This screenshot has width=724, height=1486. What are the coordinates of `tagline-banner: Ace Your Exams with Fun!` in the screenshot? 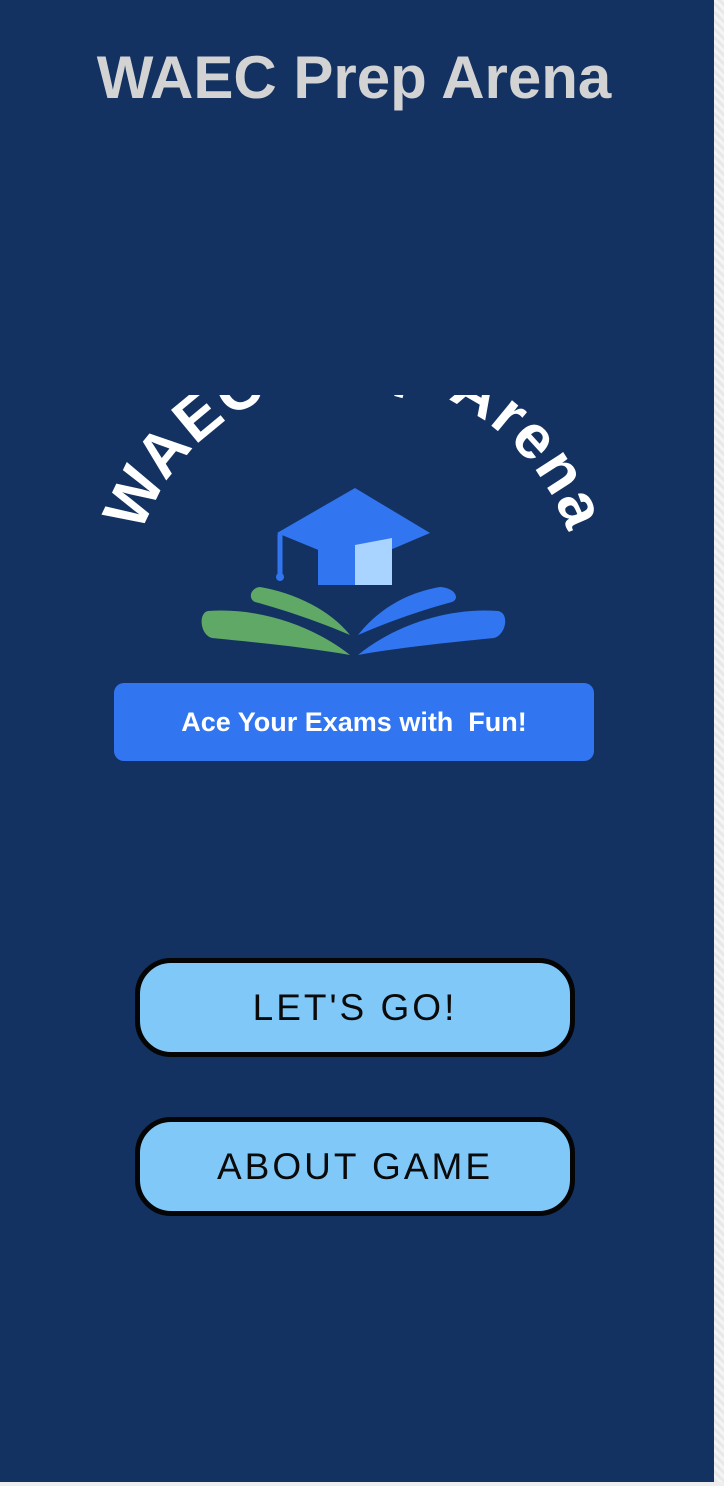 It's located at (354, 722).